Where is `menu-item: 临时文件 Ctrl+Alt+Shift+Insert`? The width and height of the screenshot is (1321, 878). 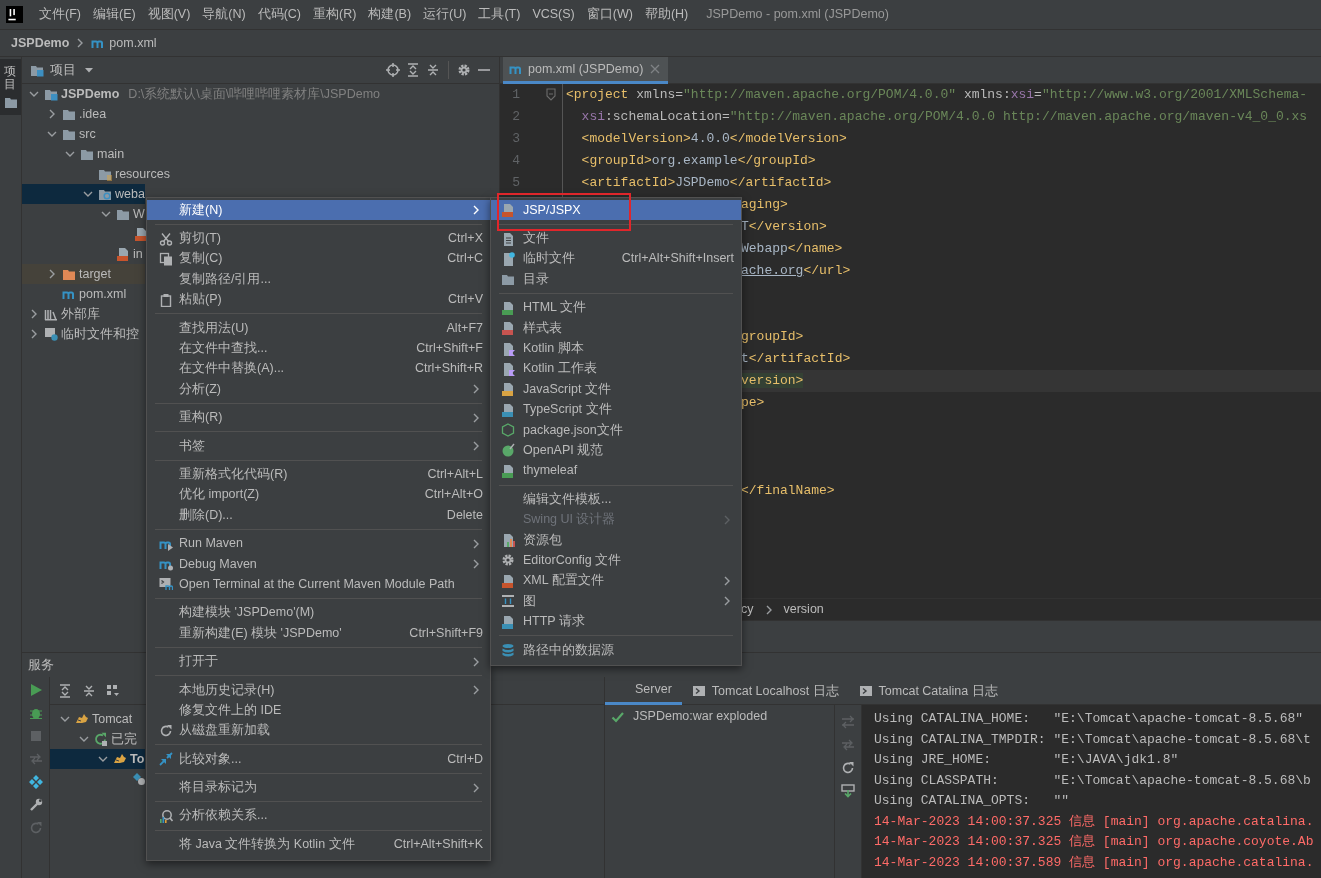
menu-item: 临时文件 Ctrl+Alt+Shift+Insert is located at coordinates (616, 259).